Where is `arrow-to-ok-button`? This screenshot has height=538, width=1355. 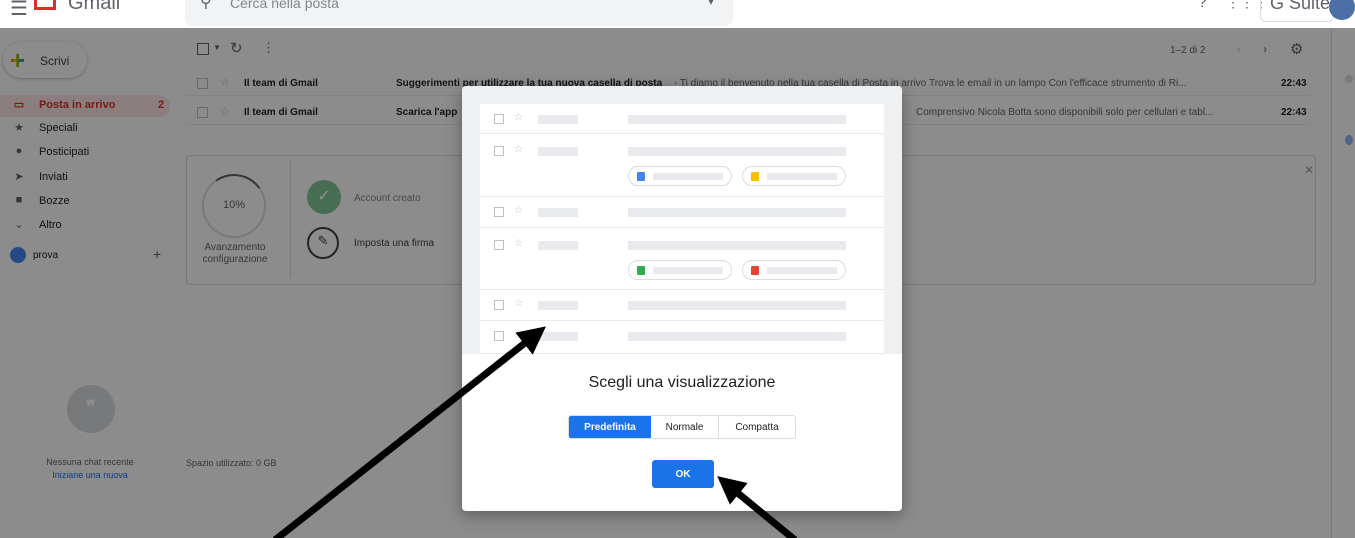 arrow-to-ok-button is located at coordinates (757, 507).